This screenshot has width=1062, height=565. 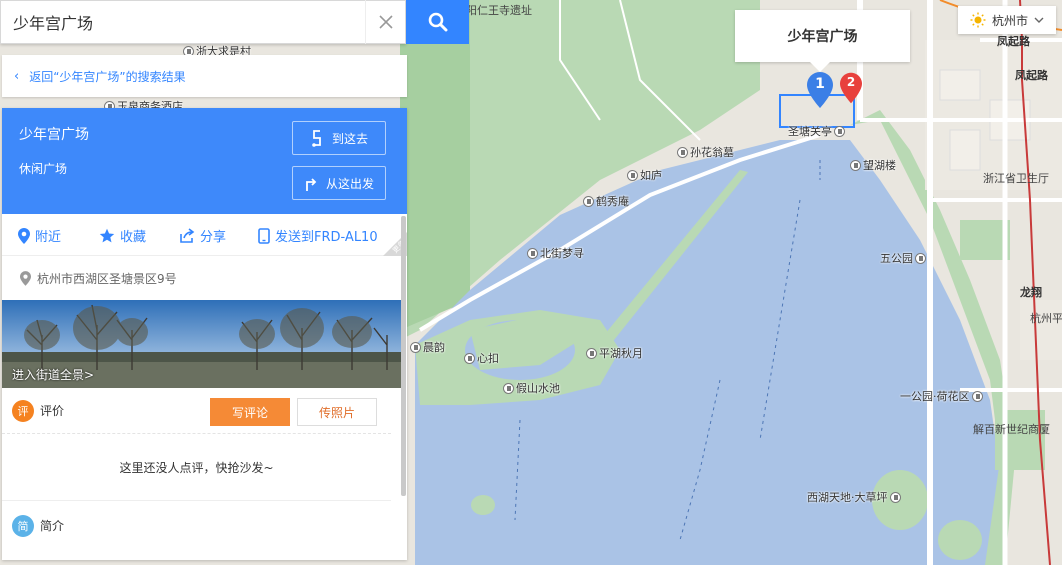 What do you see at coordinates (52, 526) in the screenshot?
I see `intro-label: 简介` at bounding box center [52, 526].